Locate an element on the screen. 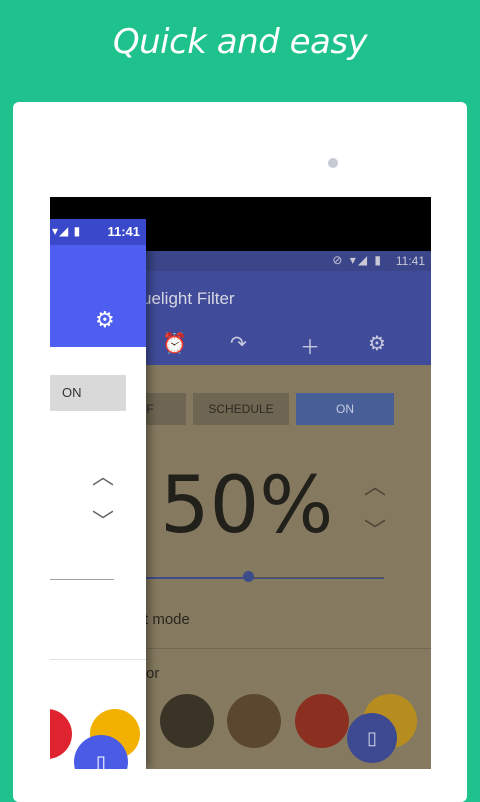 This screenshot has width=480, height=802. add-icon: ＋ is located at coordinates (310, 345).